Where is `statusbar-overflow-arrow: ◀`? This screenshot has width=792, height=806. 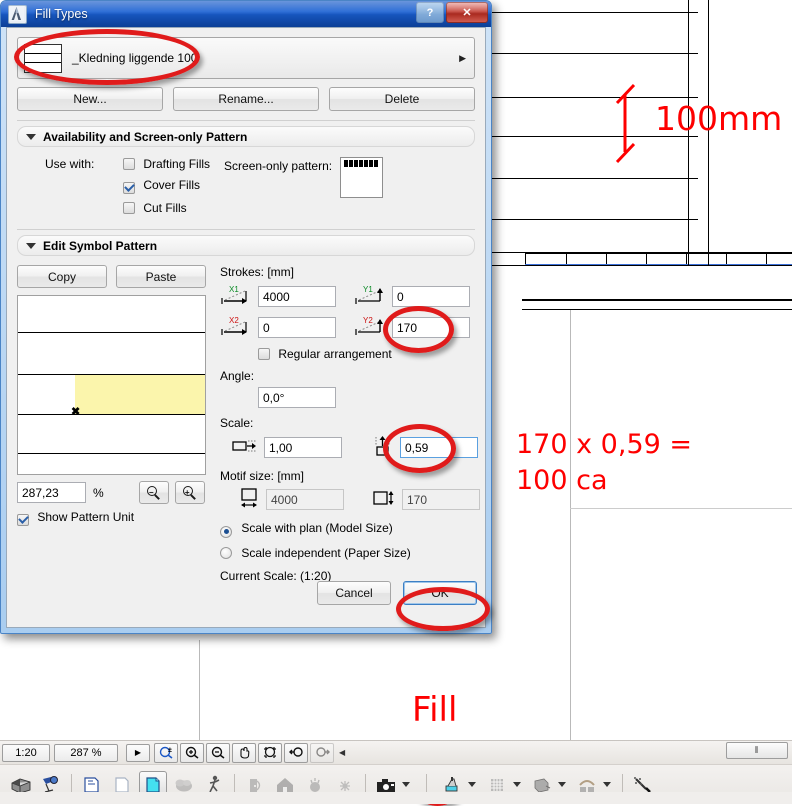 statusbar-overflow-arrow: ◀ is located at coordinates (342, 752).